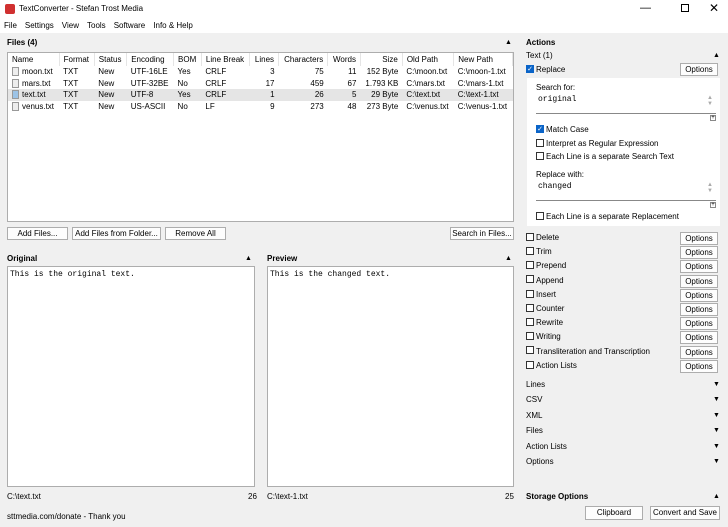 Image resolution: width=728 pixels, height=527 pixels. Describe the element at coordinates (623, 416) in the screenshot. I see `section-xml: XML ▼` at that location.